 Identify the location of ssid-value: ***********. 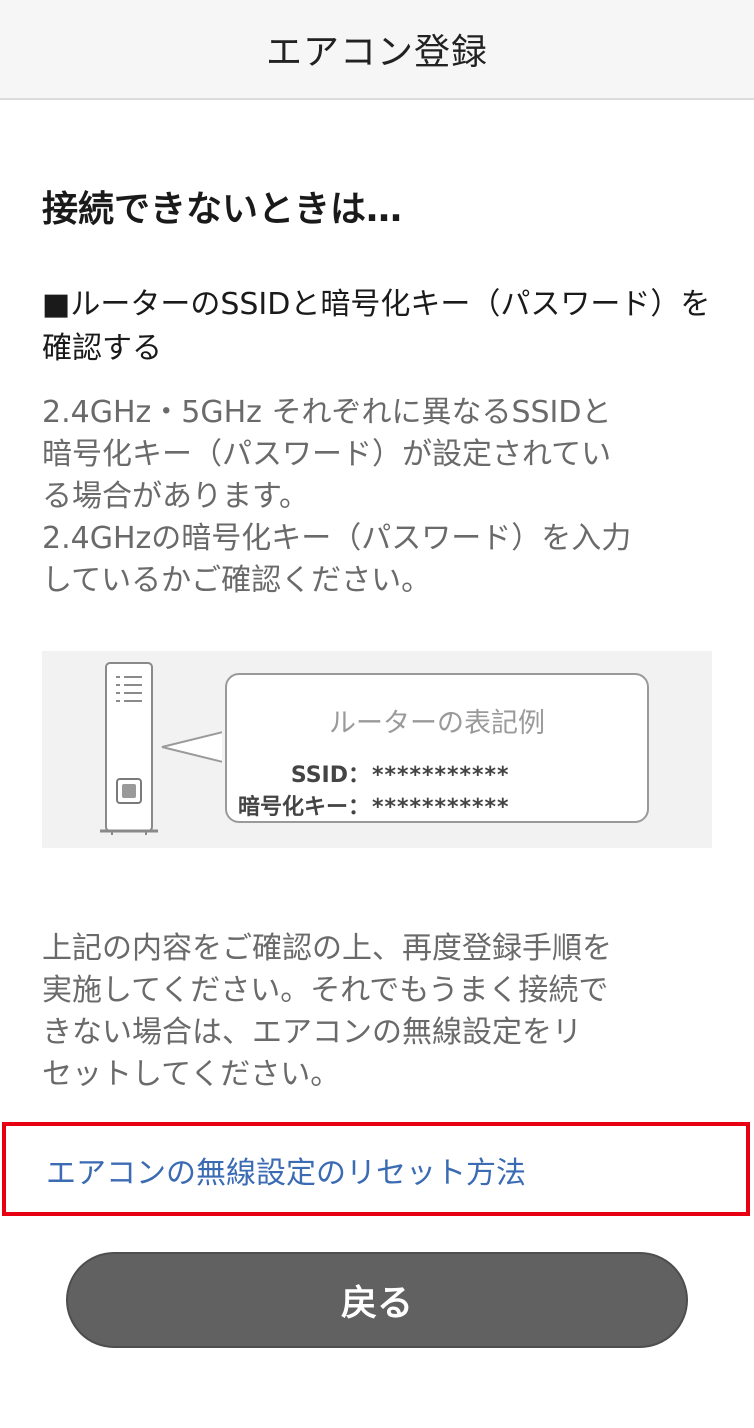
(441, 775).